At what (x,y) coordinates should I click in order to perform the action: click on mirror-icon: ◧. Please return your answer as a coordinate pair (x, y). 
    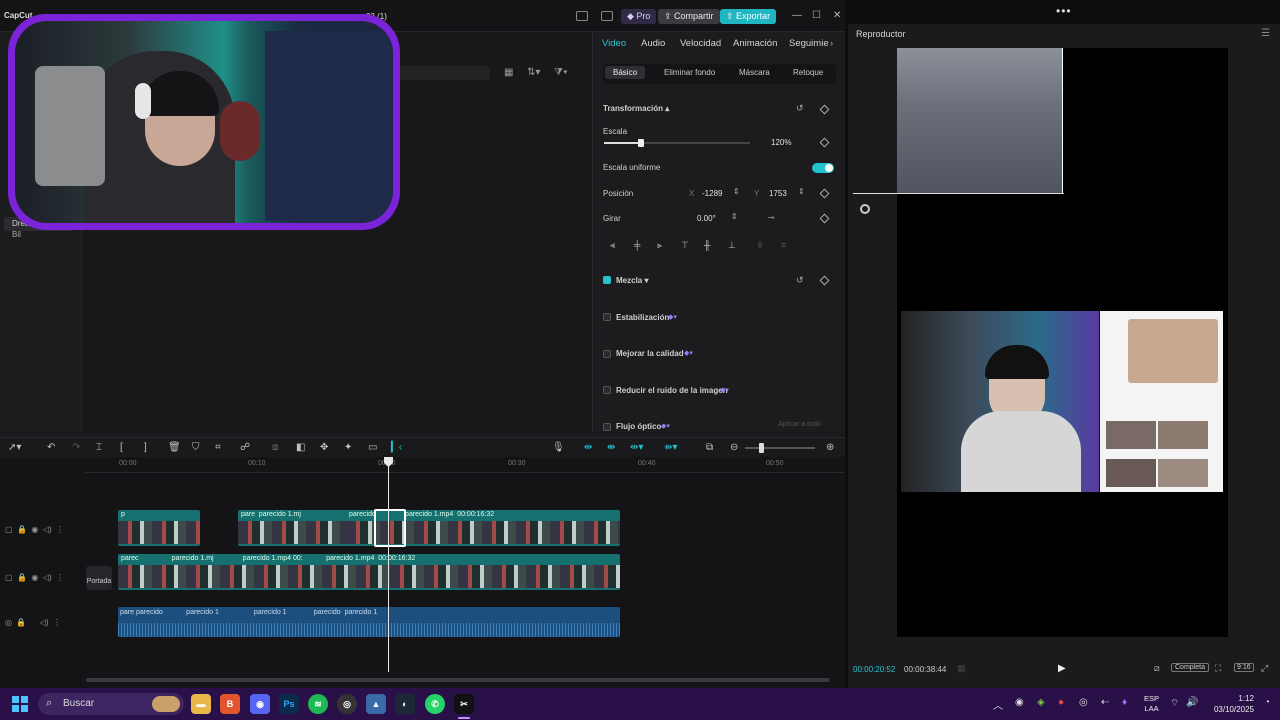
    Looking at the image, I should click on (300, 447).